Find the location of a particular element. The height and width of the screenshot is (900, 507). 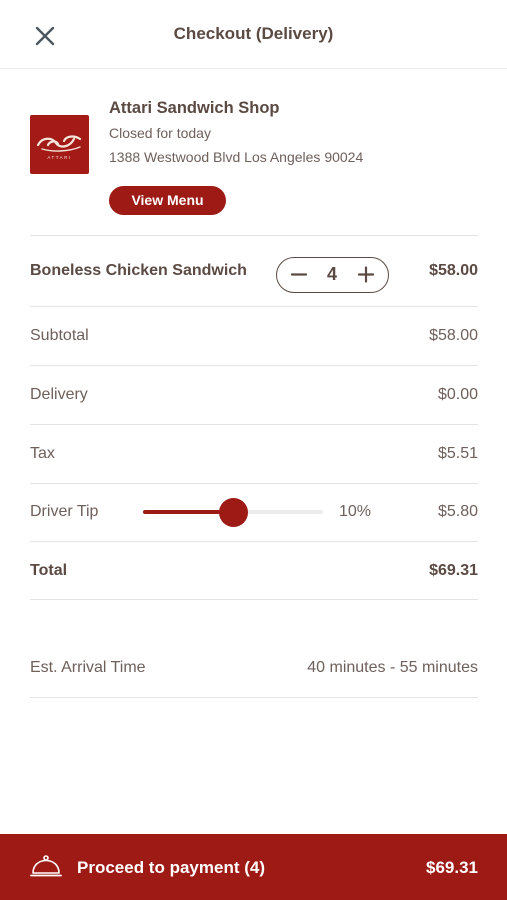

item-name: Boneless Chicken Sandwich is located at coordinates (138, 270).